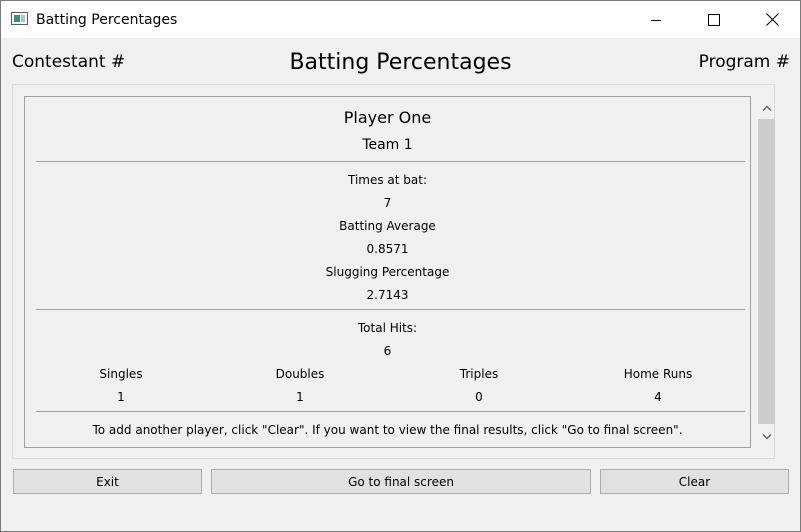 Image resolution: width=801 pixels, height=532 pixels. Describe the element at coordinates (400, 62) in the screenshot. I see `page-title: Batting Percentages` at that location.